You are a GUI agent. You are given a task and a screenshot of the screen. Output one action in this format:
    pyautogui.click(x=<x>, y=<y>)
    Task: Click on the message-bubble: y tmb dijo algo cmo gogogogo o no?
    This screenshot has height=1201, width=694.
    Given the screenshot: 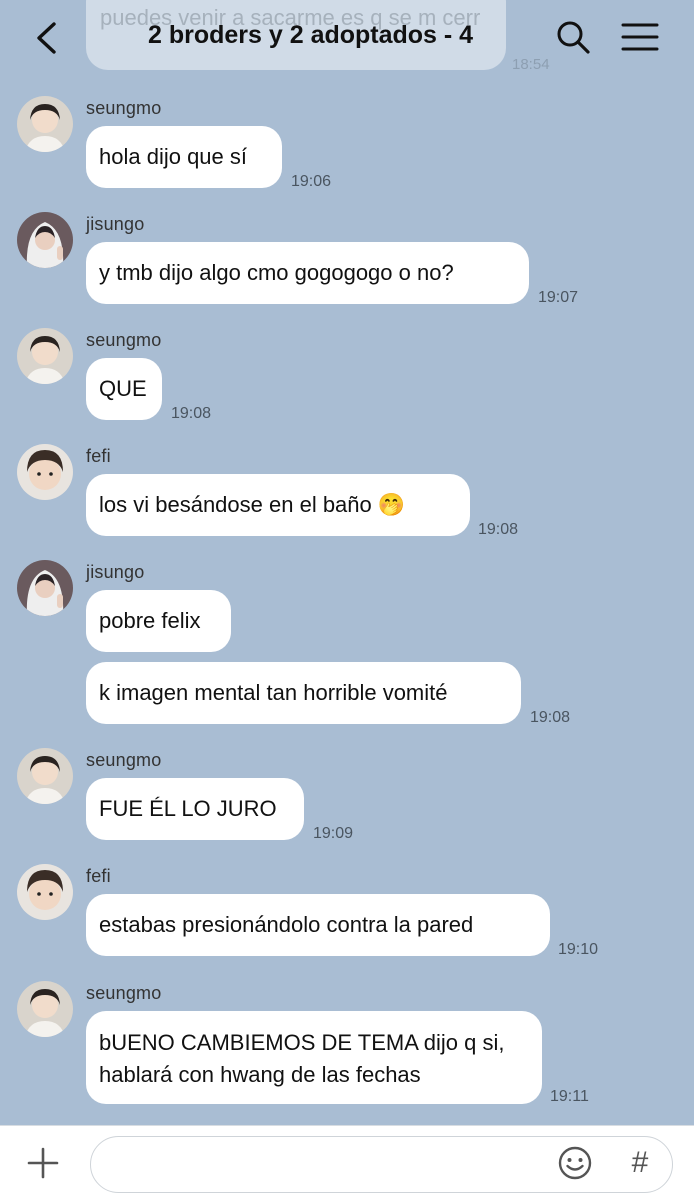 What is the action you would take?
    pyautogui.click(x=307, y=273)
    